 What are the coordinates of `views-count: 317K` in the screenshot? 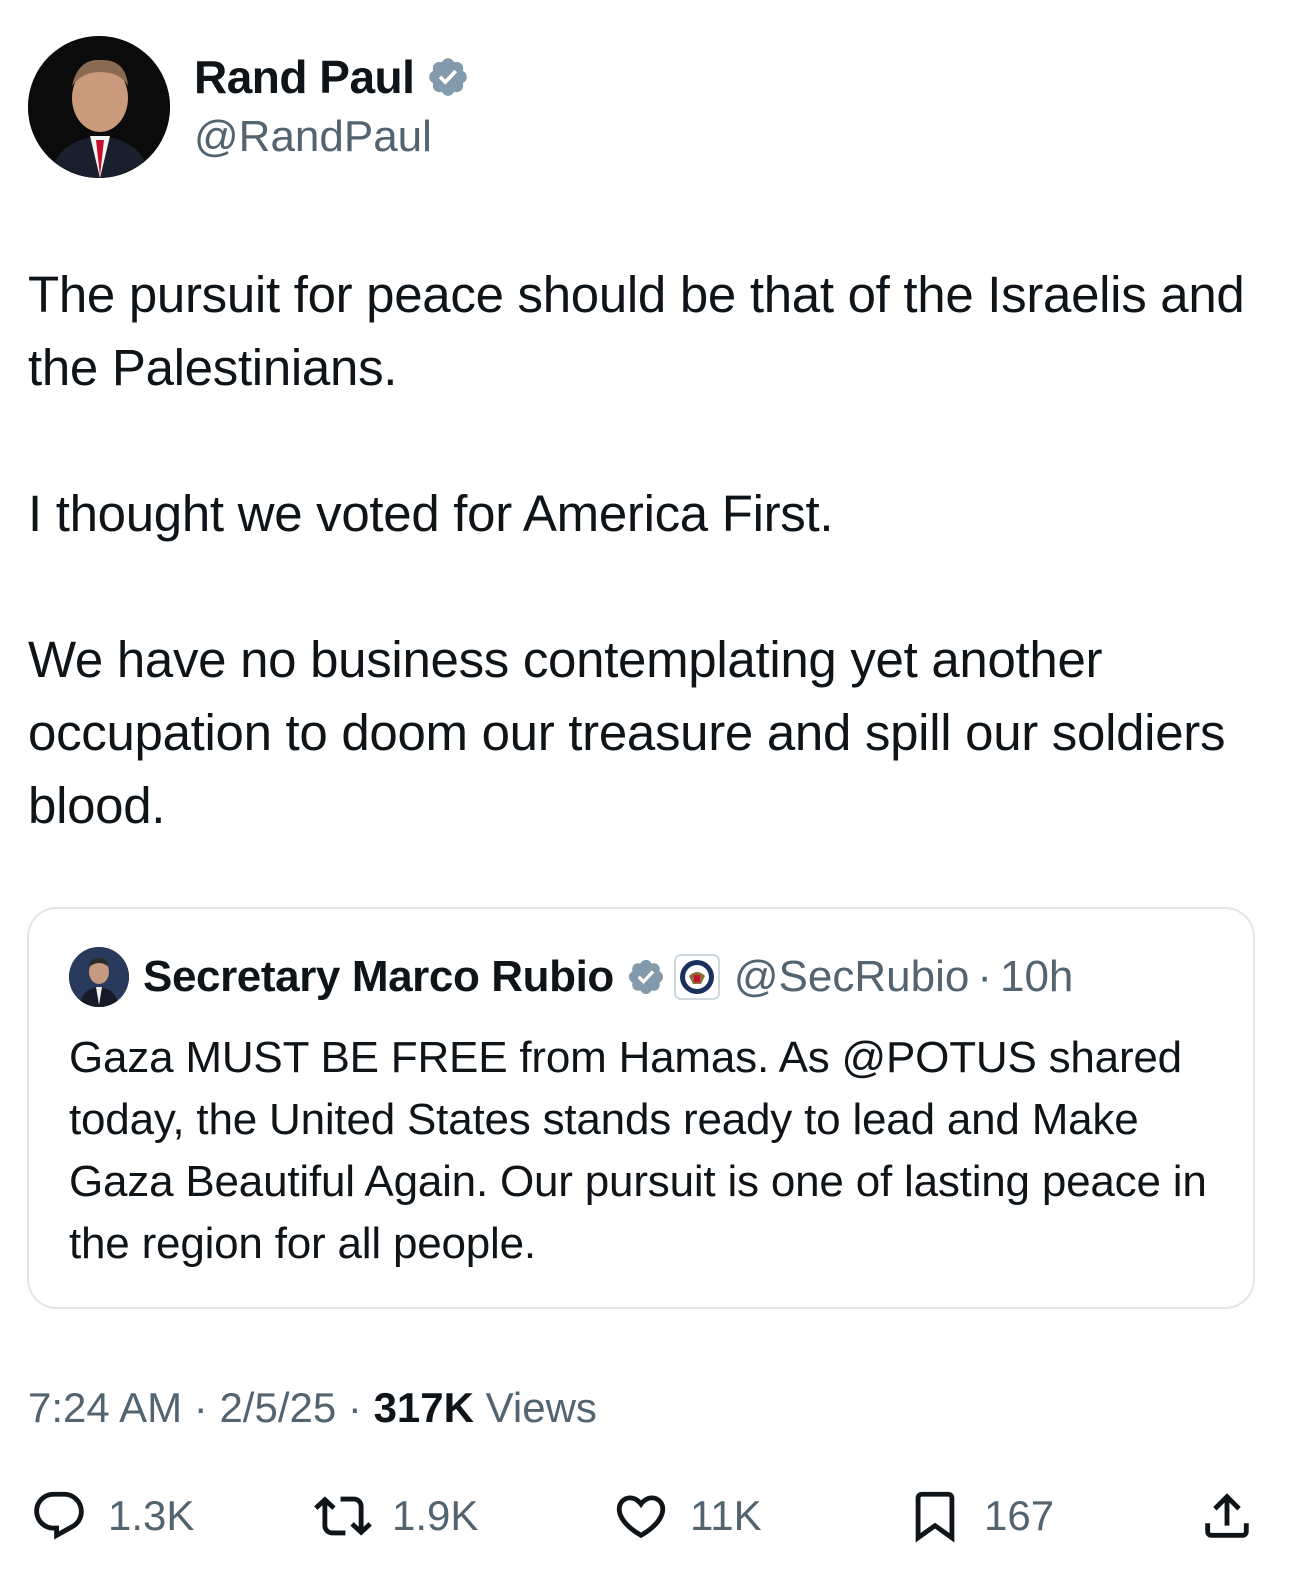 It's located at (424, 1407).